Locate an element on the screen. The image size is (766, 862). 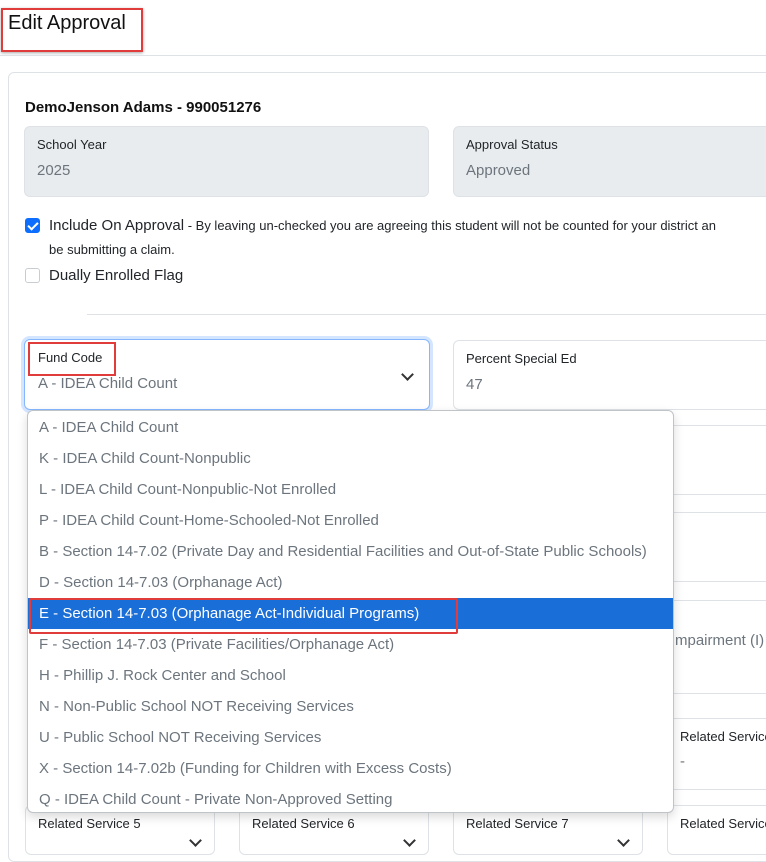
dually-enrolled-checkbox is located at coordinates (32, 275).